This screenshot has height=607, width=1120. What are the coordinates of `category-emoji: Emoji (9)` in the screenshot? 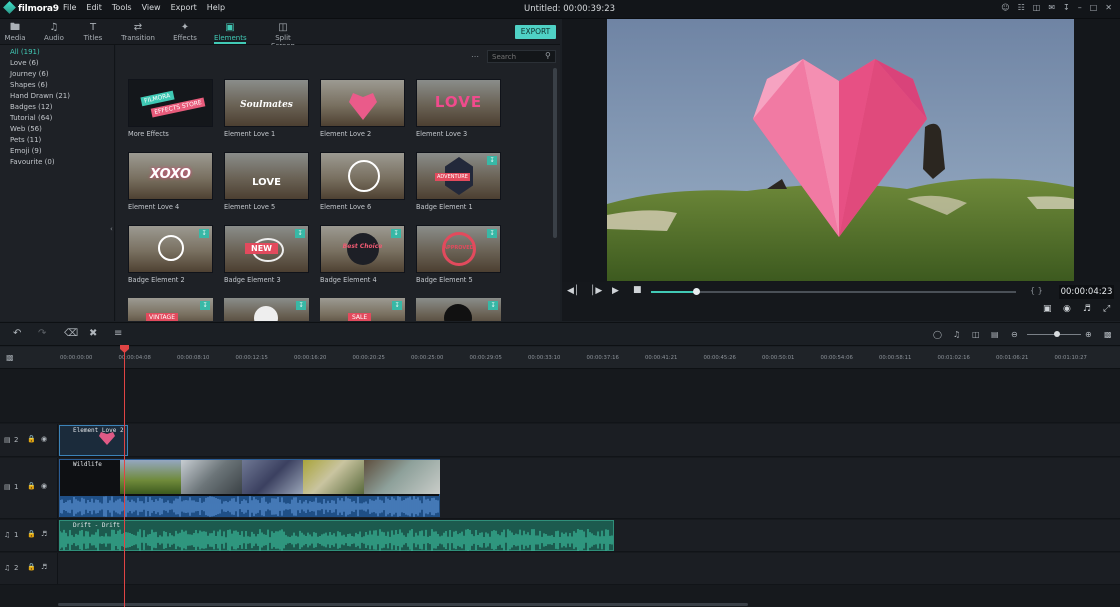 It's located at (26, 151).